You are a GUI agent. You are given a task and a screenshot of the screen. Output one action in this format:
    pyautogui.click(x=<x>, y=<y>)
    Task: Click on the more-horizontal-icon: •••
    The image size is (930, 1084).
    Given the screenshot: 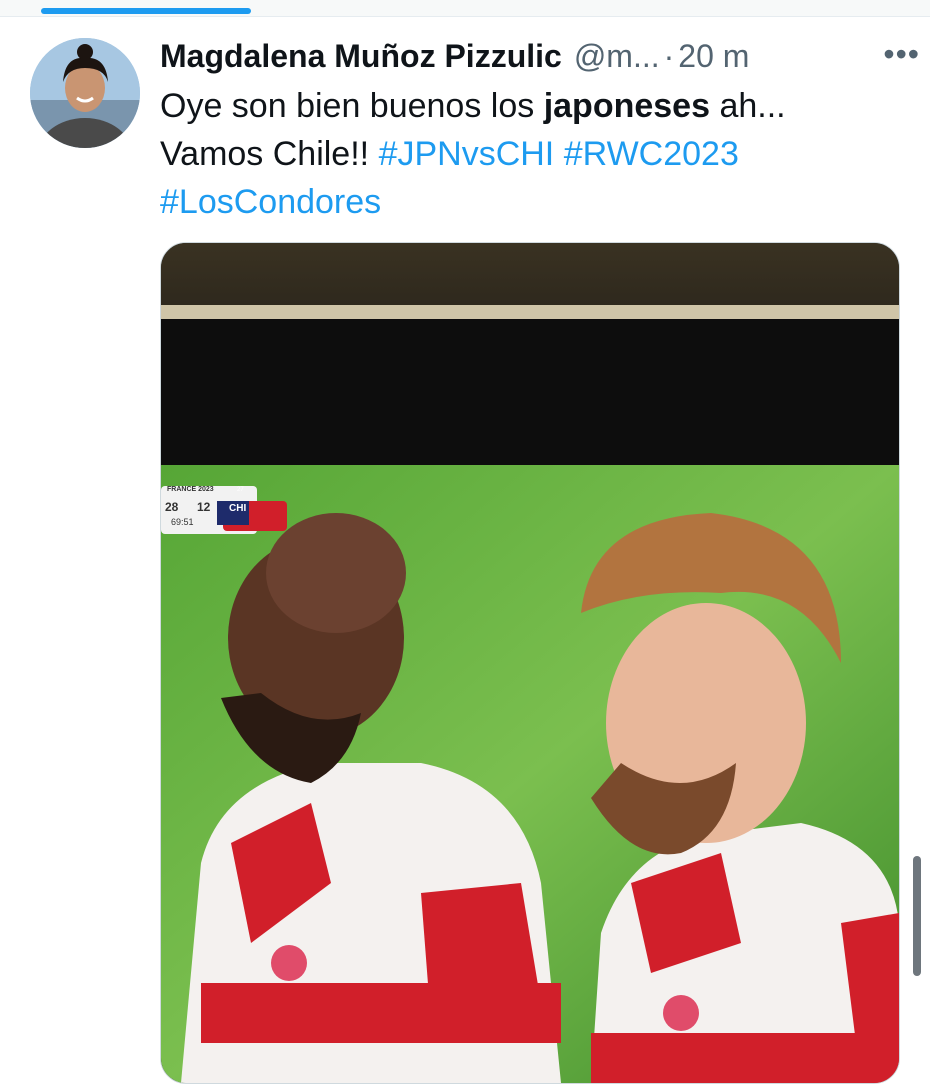 What is the action you would take?
    pyautogui.click(x=901, y=54)
    